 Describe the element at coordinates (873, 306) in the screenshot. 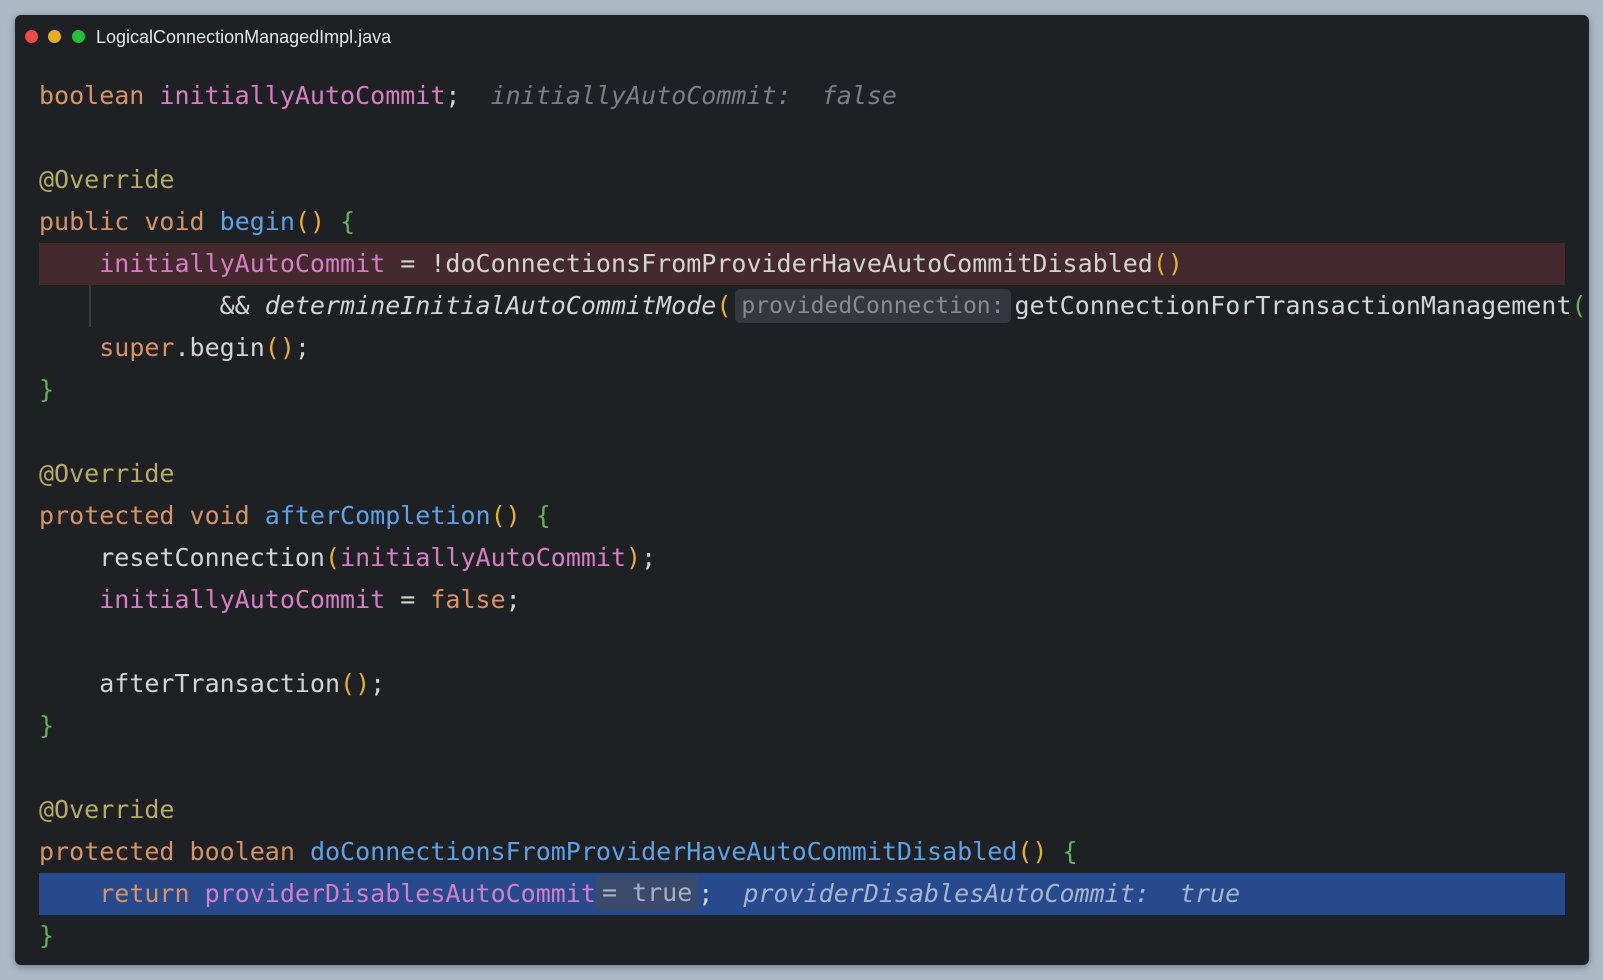

I see `parameter-name-hint: providedConnection:` at that location.